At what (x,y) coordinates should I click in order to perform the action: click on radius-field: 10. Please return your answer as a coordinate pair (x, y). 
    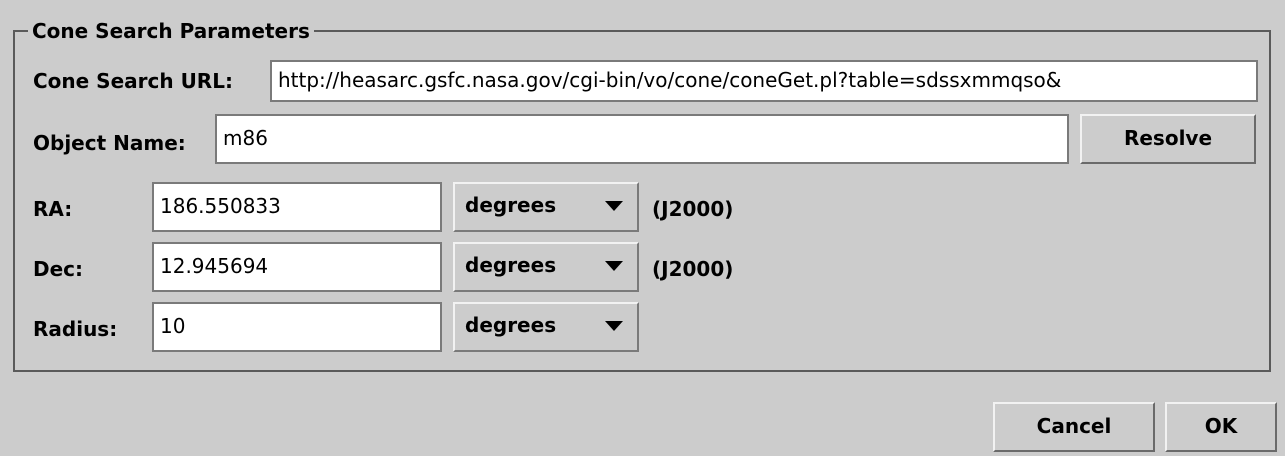
    Looking at the image, I should click on (297, 327).